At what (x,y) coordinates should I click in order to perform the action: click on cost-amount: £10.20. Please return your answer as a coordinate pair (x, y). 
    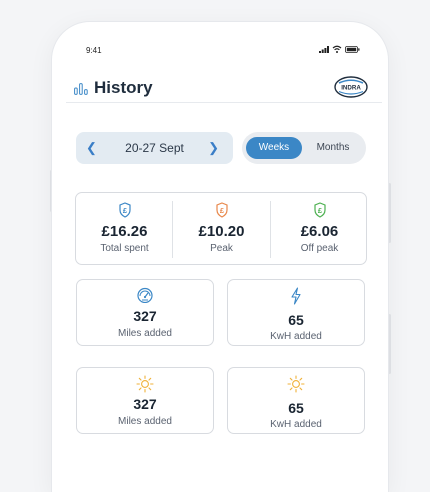
    Looking at the image, I should click on (221, 231).